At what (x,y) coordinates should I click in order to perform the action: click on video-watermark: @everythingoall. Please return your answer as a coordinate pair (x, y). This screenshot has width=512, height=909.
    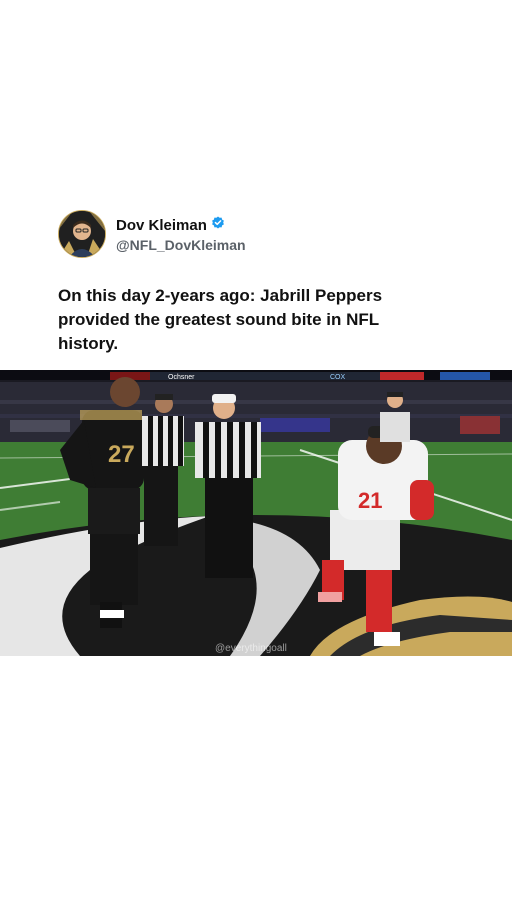
    Looking at the image, I should click on (251, 648).